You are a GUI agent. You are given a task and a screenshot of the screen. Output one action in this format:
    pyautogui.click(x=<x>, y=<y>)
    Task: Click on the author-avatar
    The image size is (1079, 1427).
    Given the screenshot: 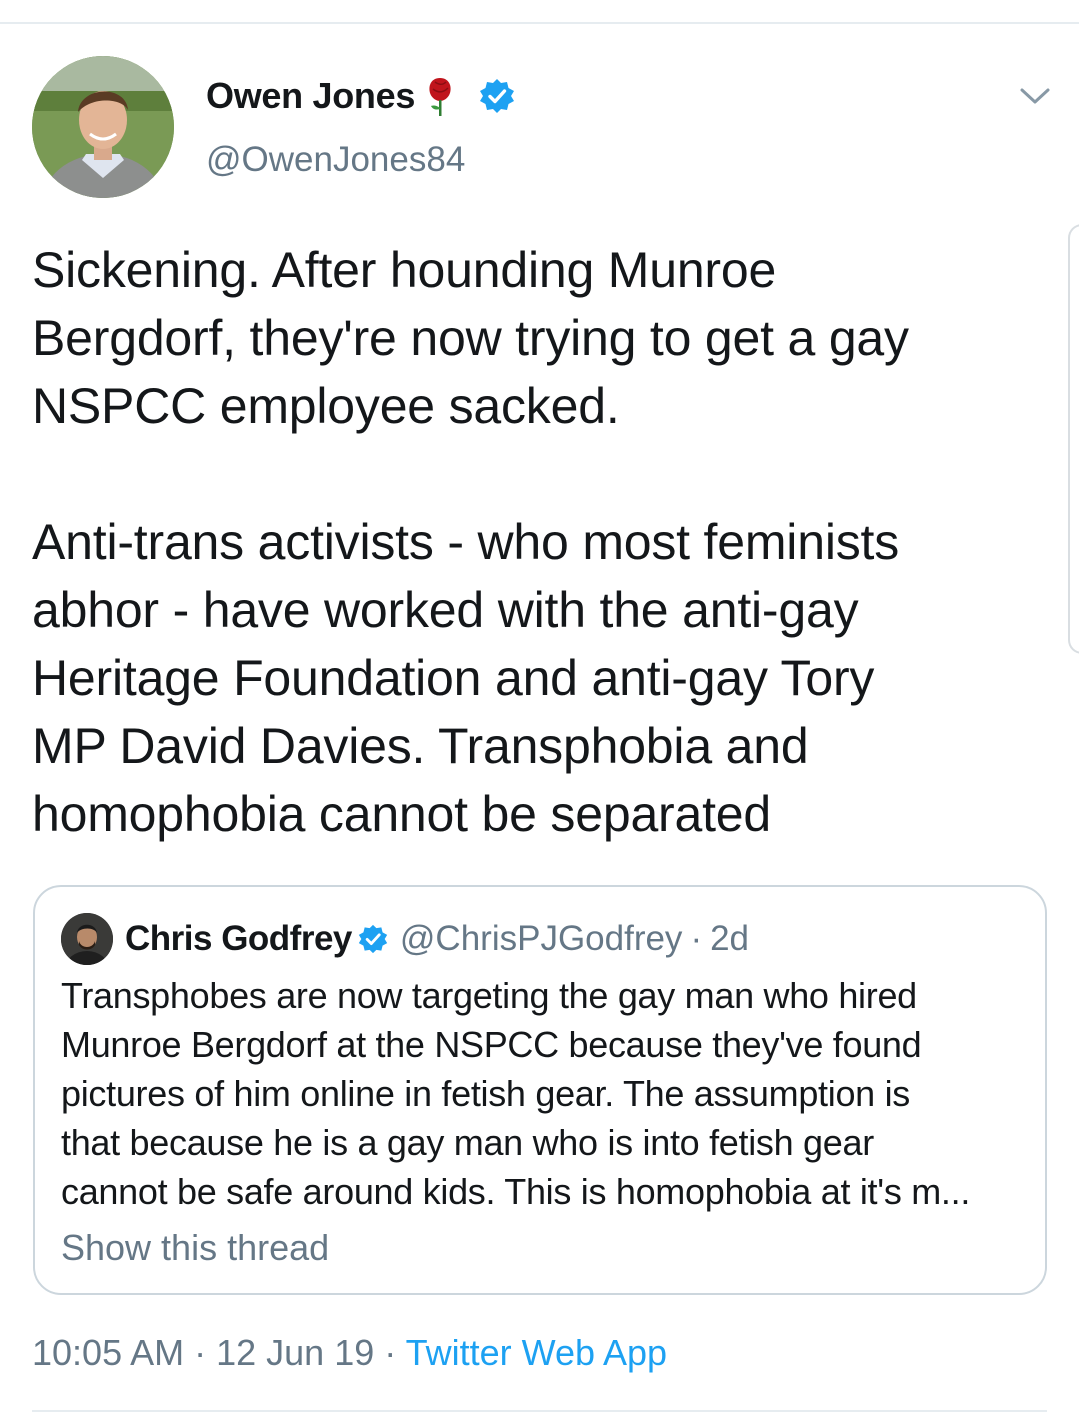 What is the action you would take?
    pyautogui.click(x=103, y=127)
    